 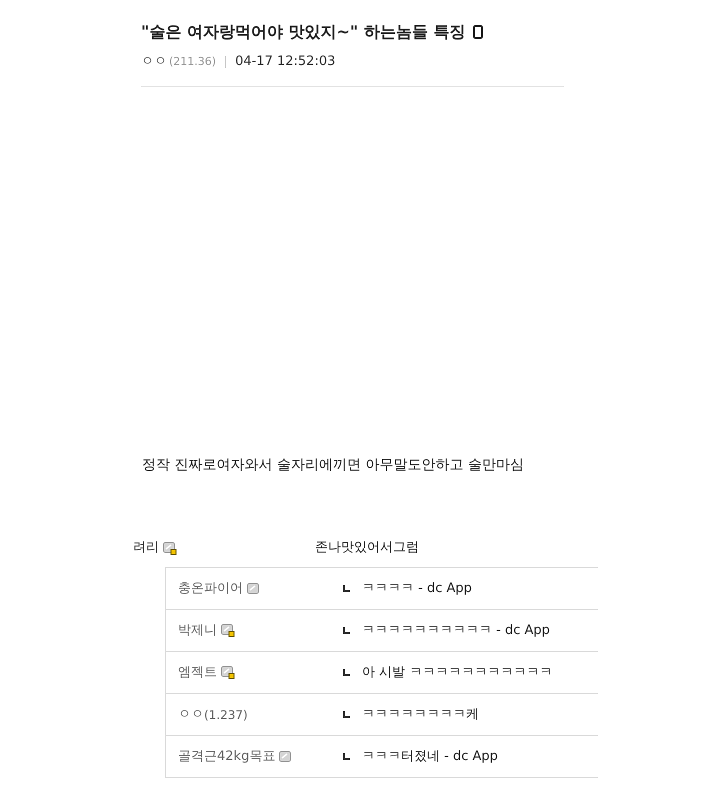 What do you see at coordinates (197, 631) in the screenshot?
I see `reply-author: 박제니` at bounding box center [197, 631].